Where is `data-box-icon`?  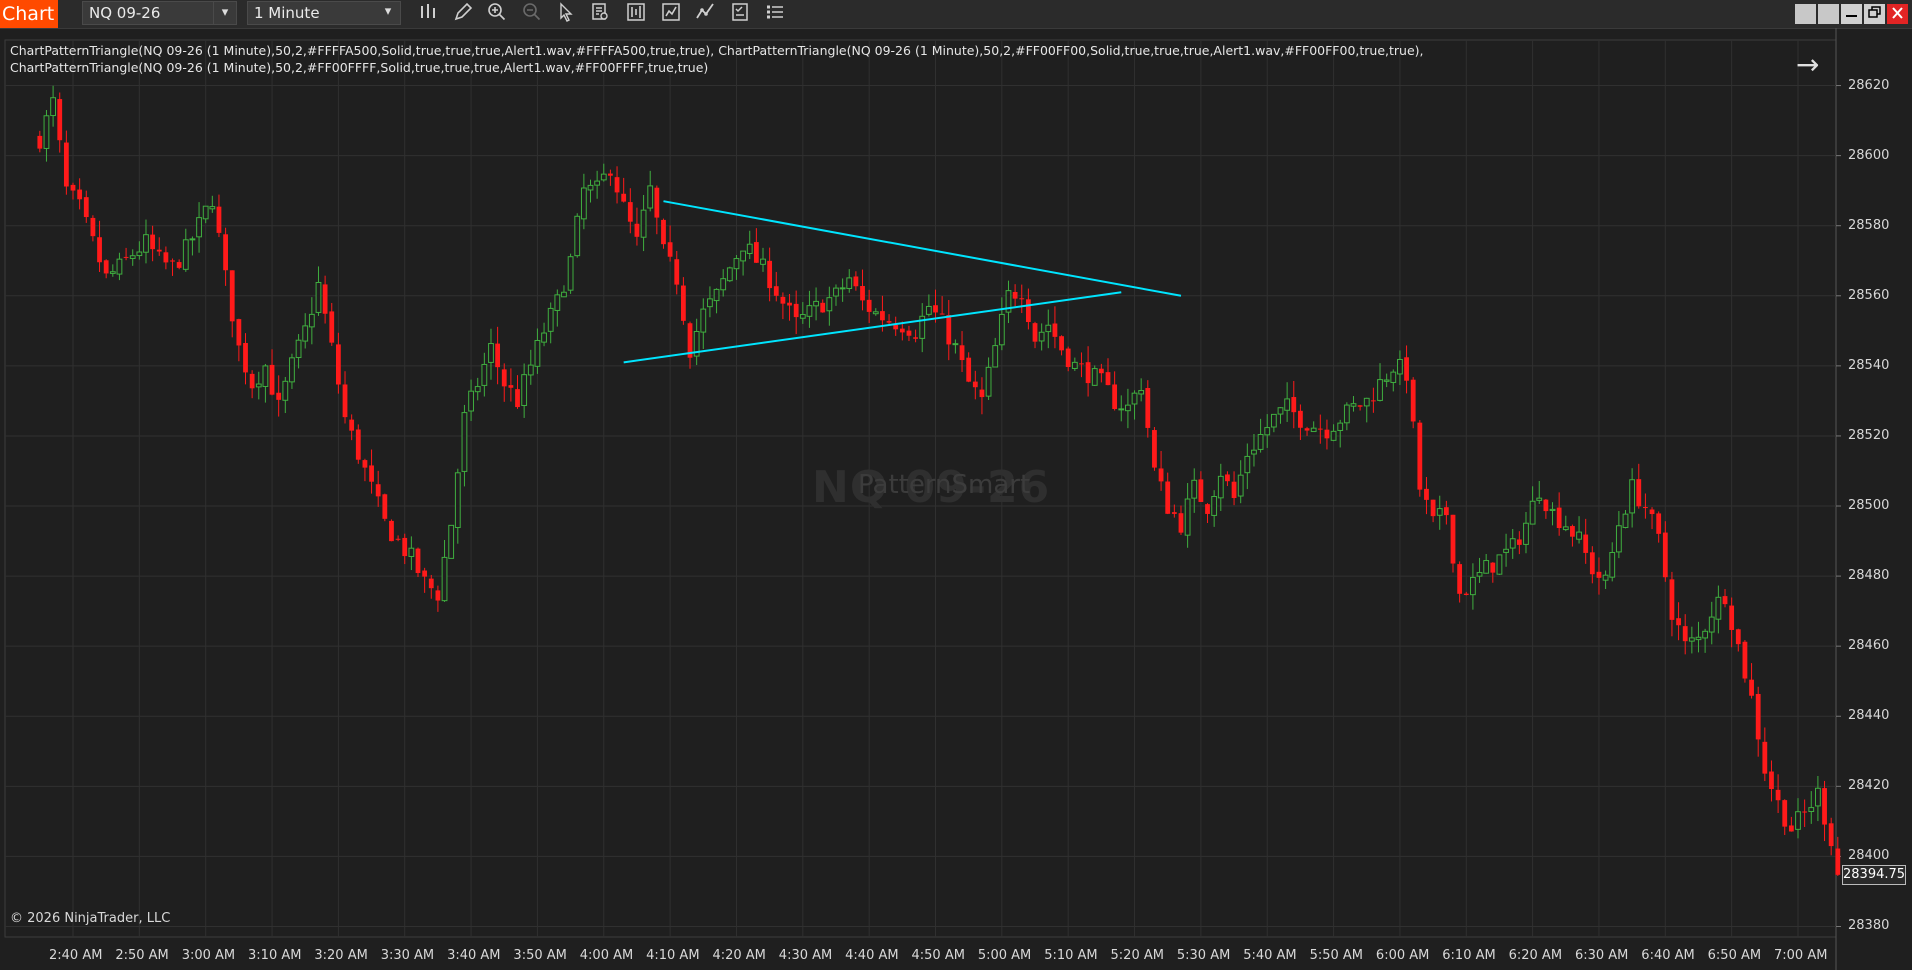
data-box-icon is located at coordinates (600, 14).